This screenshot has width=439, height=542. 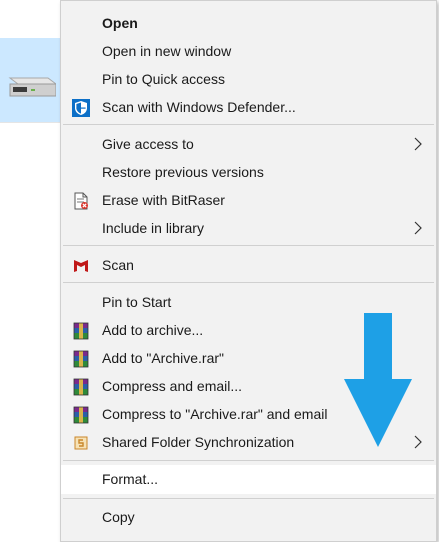 I want to click on menu-item-label: Include in library, so click(x=153, y=228).